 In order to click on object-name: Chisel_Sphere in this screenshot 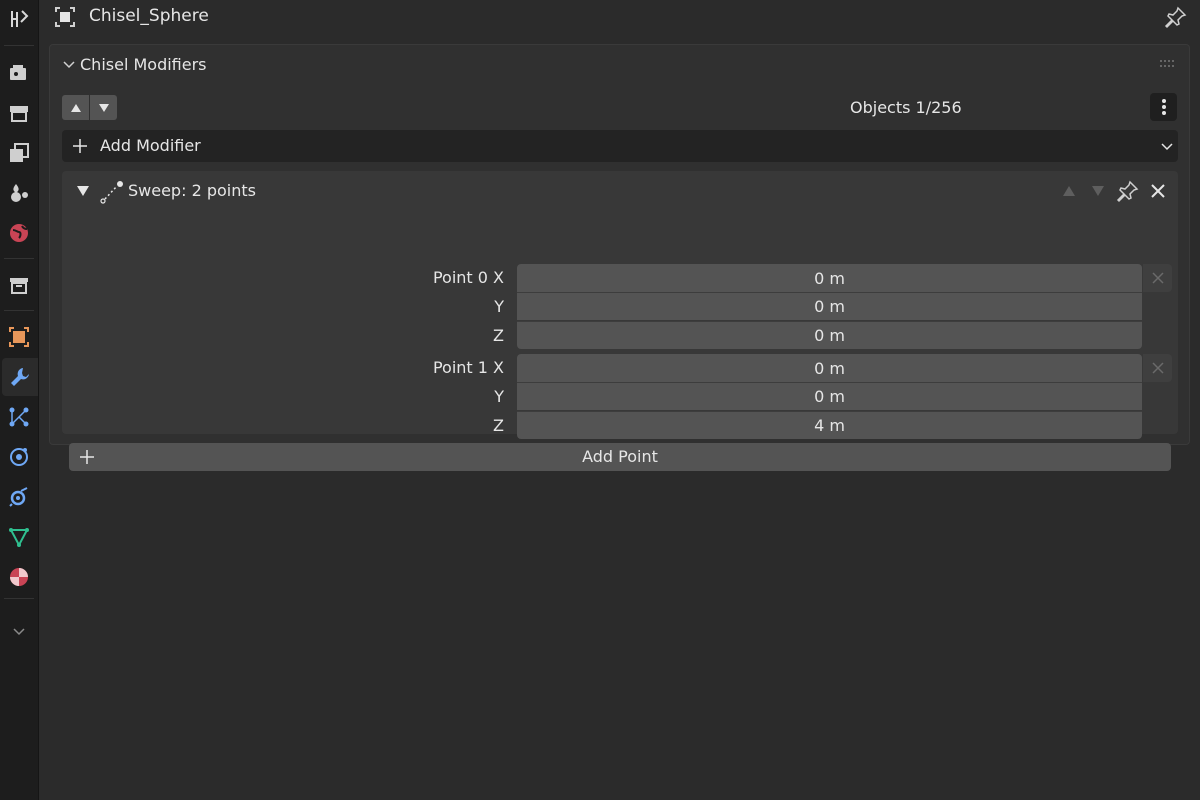, I will do `click(149, 16)`.